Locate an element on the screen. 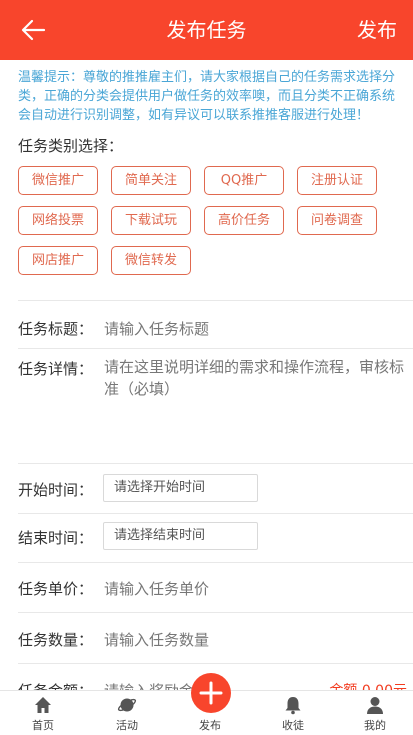  plus-icon is located at coordinates (211, 693).